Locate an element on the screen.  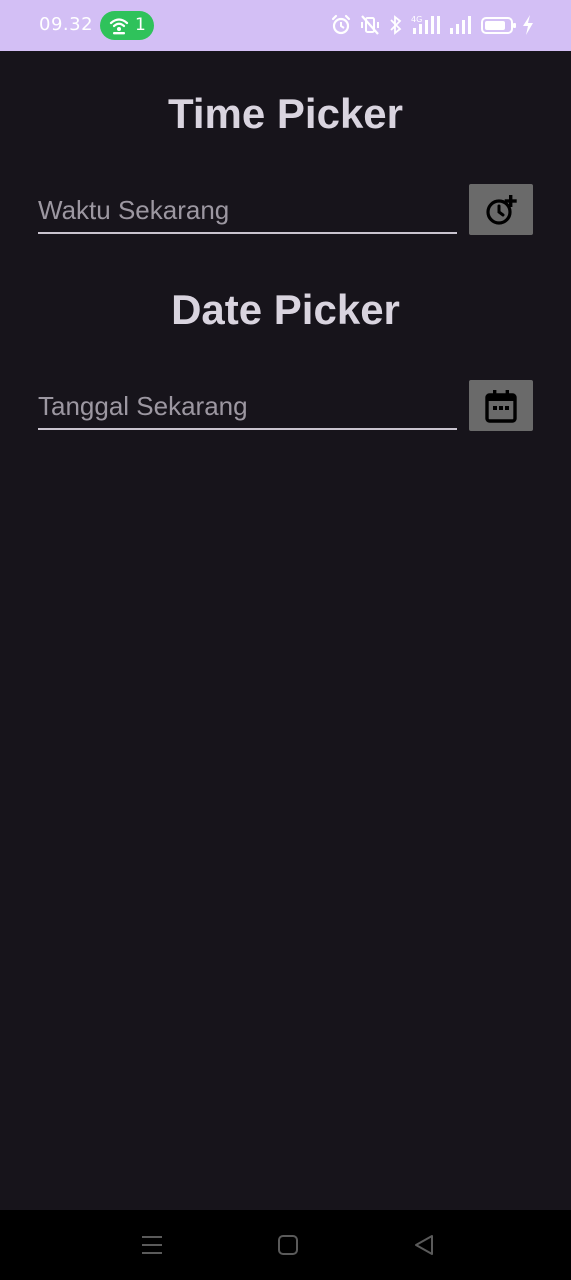
time-picker-title: Time Picker is located at coordinates (285, 113).